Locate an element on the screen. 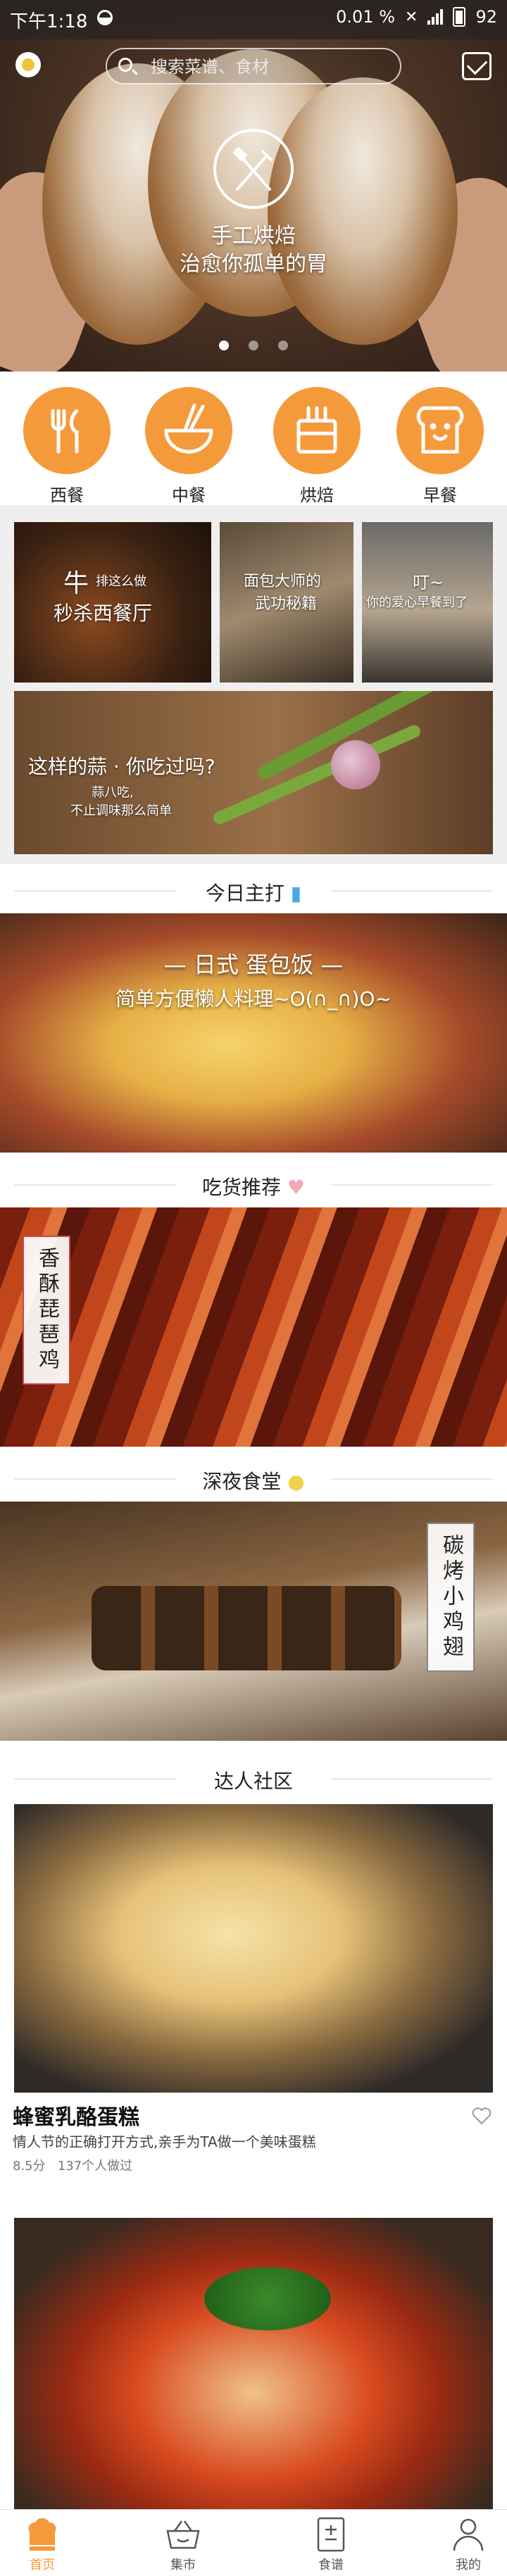 Image resolution: width=507 pixels, height=2576 pixels. tab-market: 集市 is located at coordinates (183, 2544).